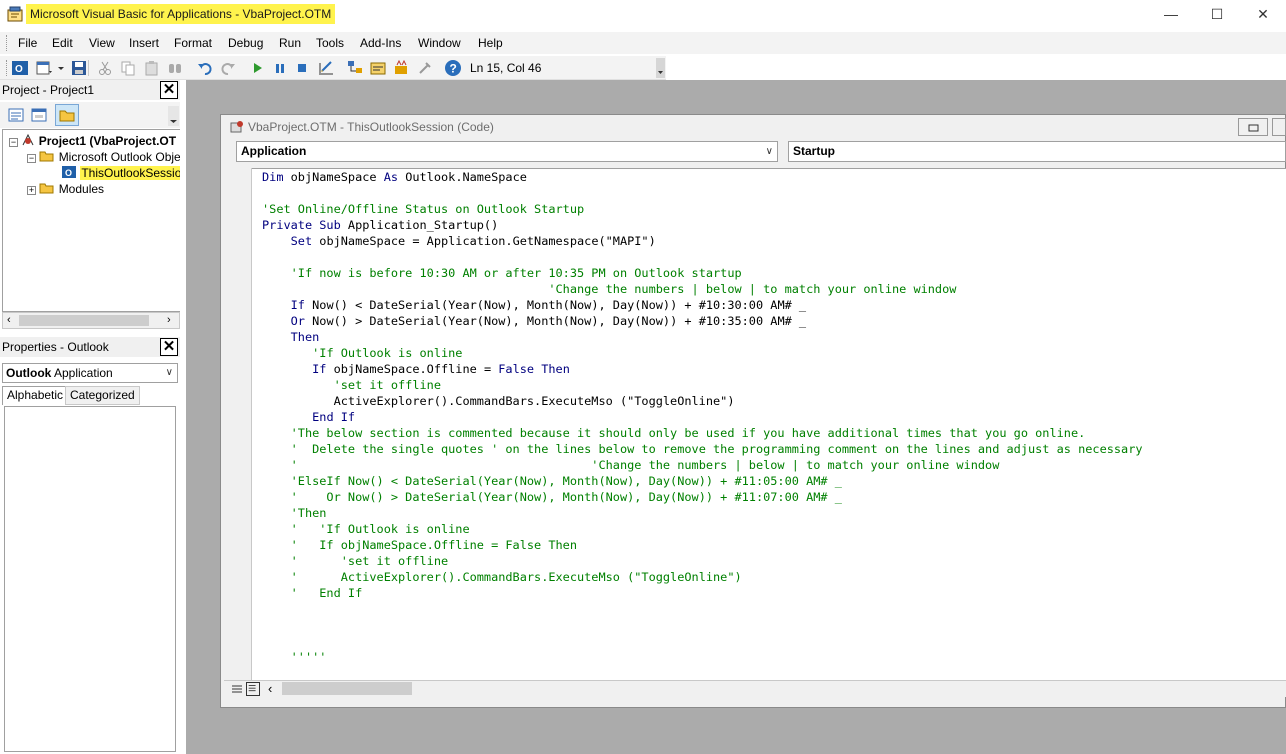 This screenshot has width=1286, height=754. What do you see at coordinates (660, 68) in the screenshot?
I see `toolbar-overflow` at bounding box center [660, 68].